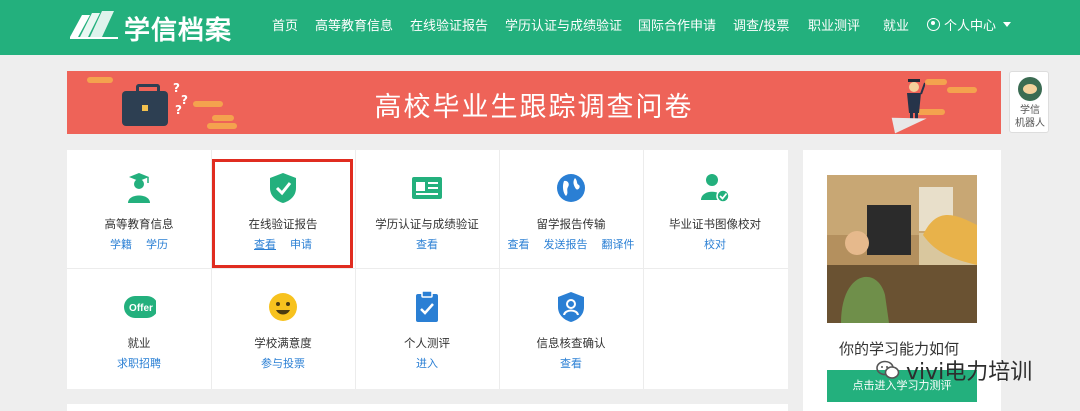 This screenshot has height=411, width=1080. Describe the element at coordinates (571, 224) in the screenshot. I see `service-title: 留学报告传输` at that location.